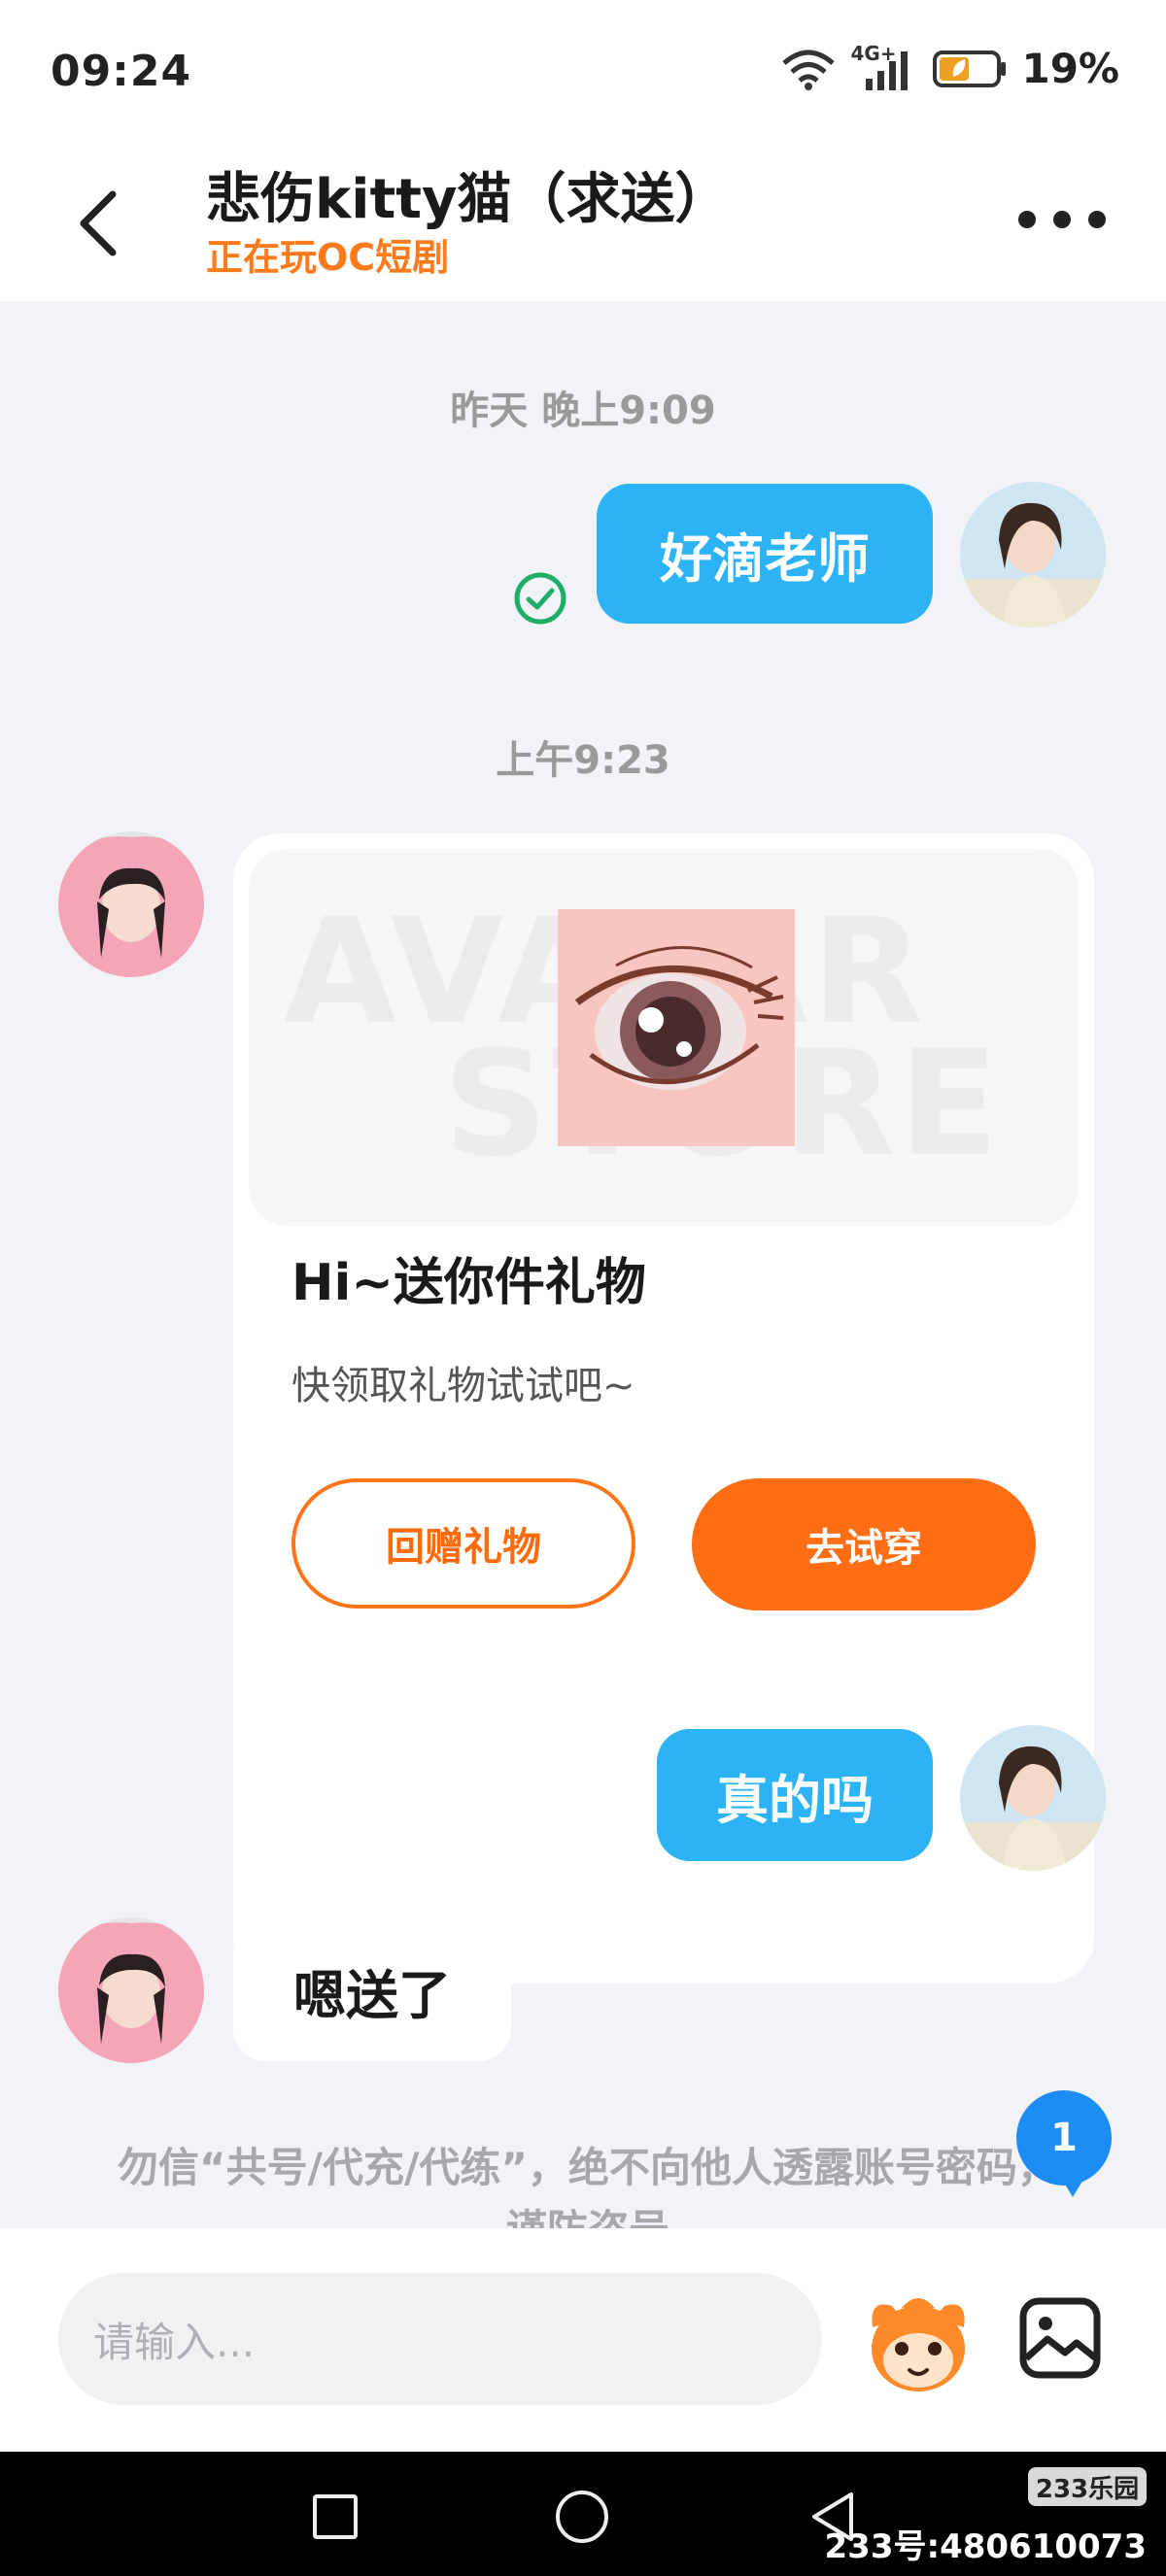 The image size is (1166, 2576). Describe the element at coordinates (463, 1386) in the screenshot. I see `gift-description: 快领取礼物试试吧~` at that location.